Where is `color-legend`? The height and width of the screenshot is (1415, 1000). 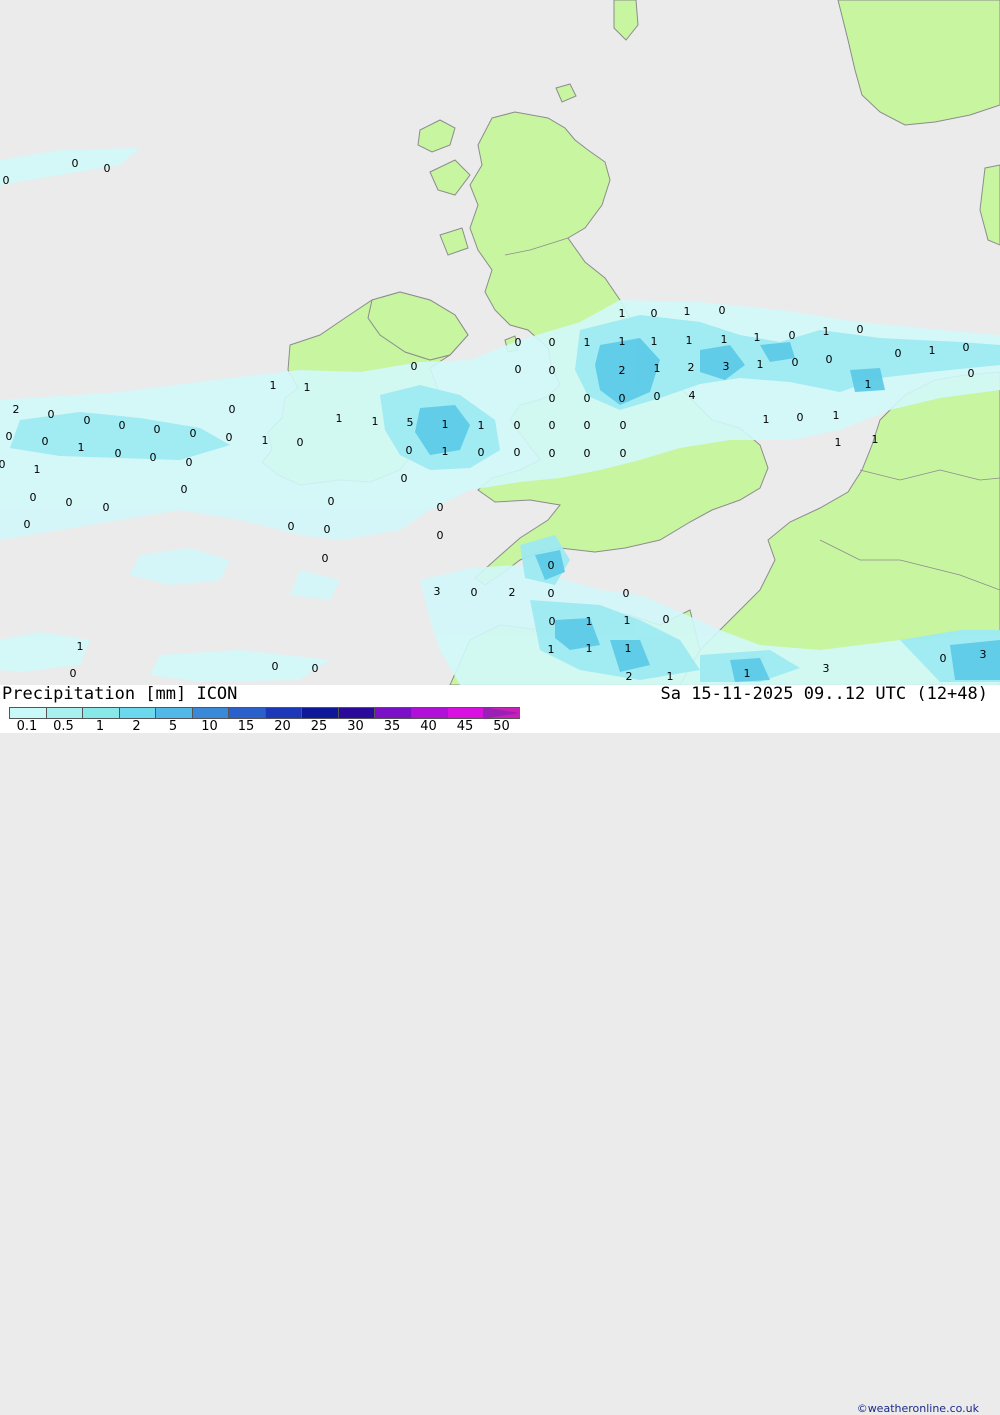 color-legend is located at coordinates (264, 713).